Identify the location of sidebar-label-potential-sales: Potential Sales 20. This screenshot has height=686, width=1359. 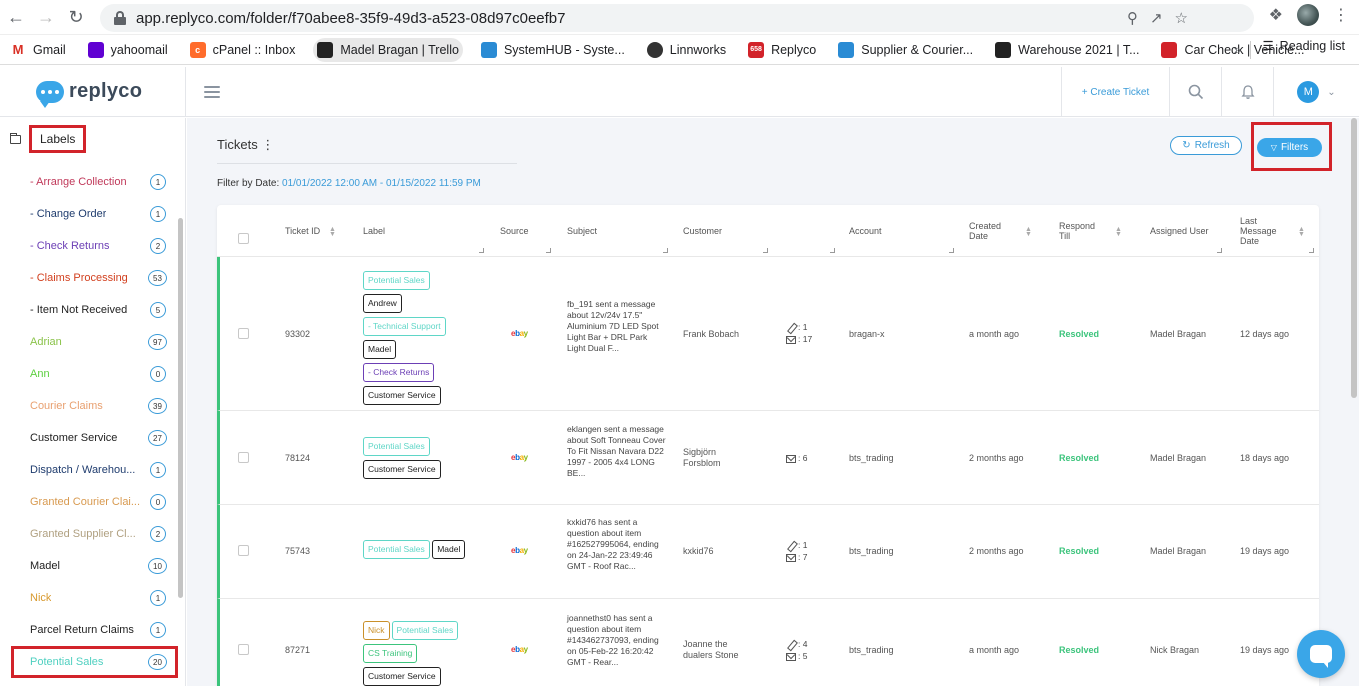
(94, 662).